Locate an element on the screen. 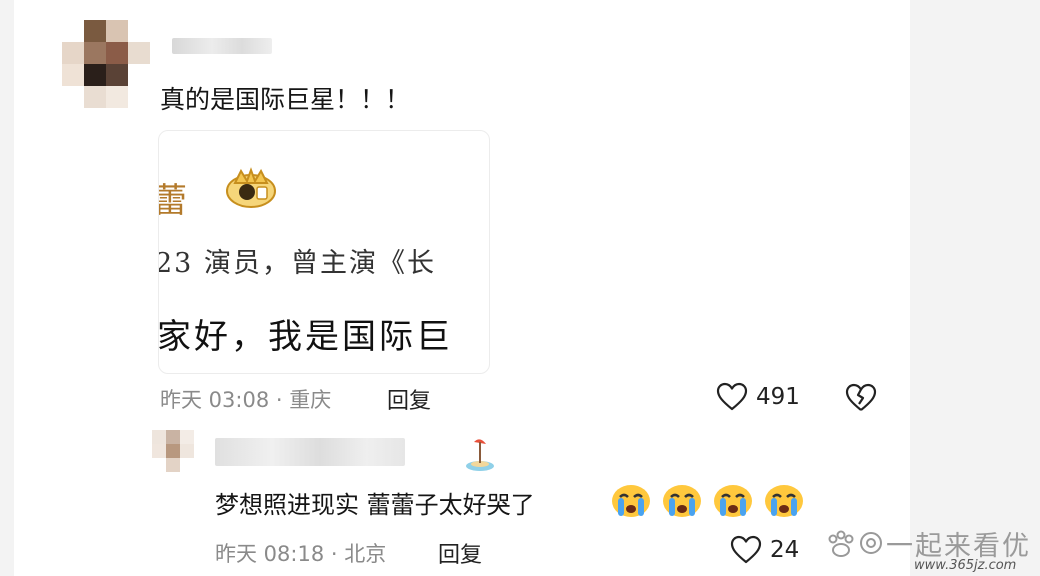 This screenshot has width=1040, height=576. watermark-url: www.365jz.com is located at coordinates (965, 565).